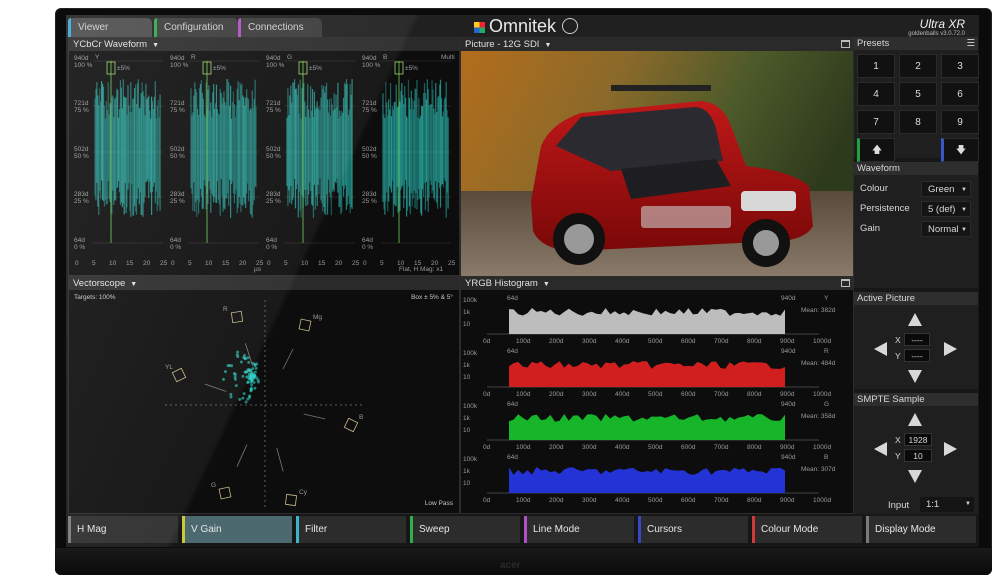 The width and height of the screenshot is (1000, 580). What do you see at coordinates (917, 339) in the screenshot?
I see `x-value: ----` at bounding box center [917, 339].